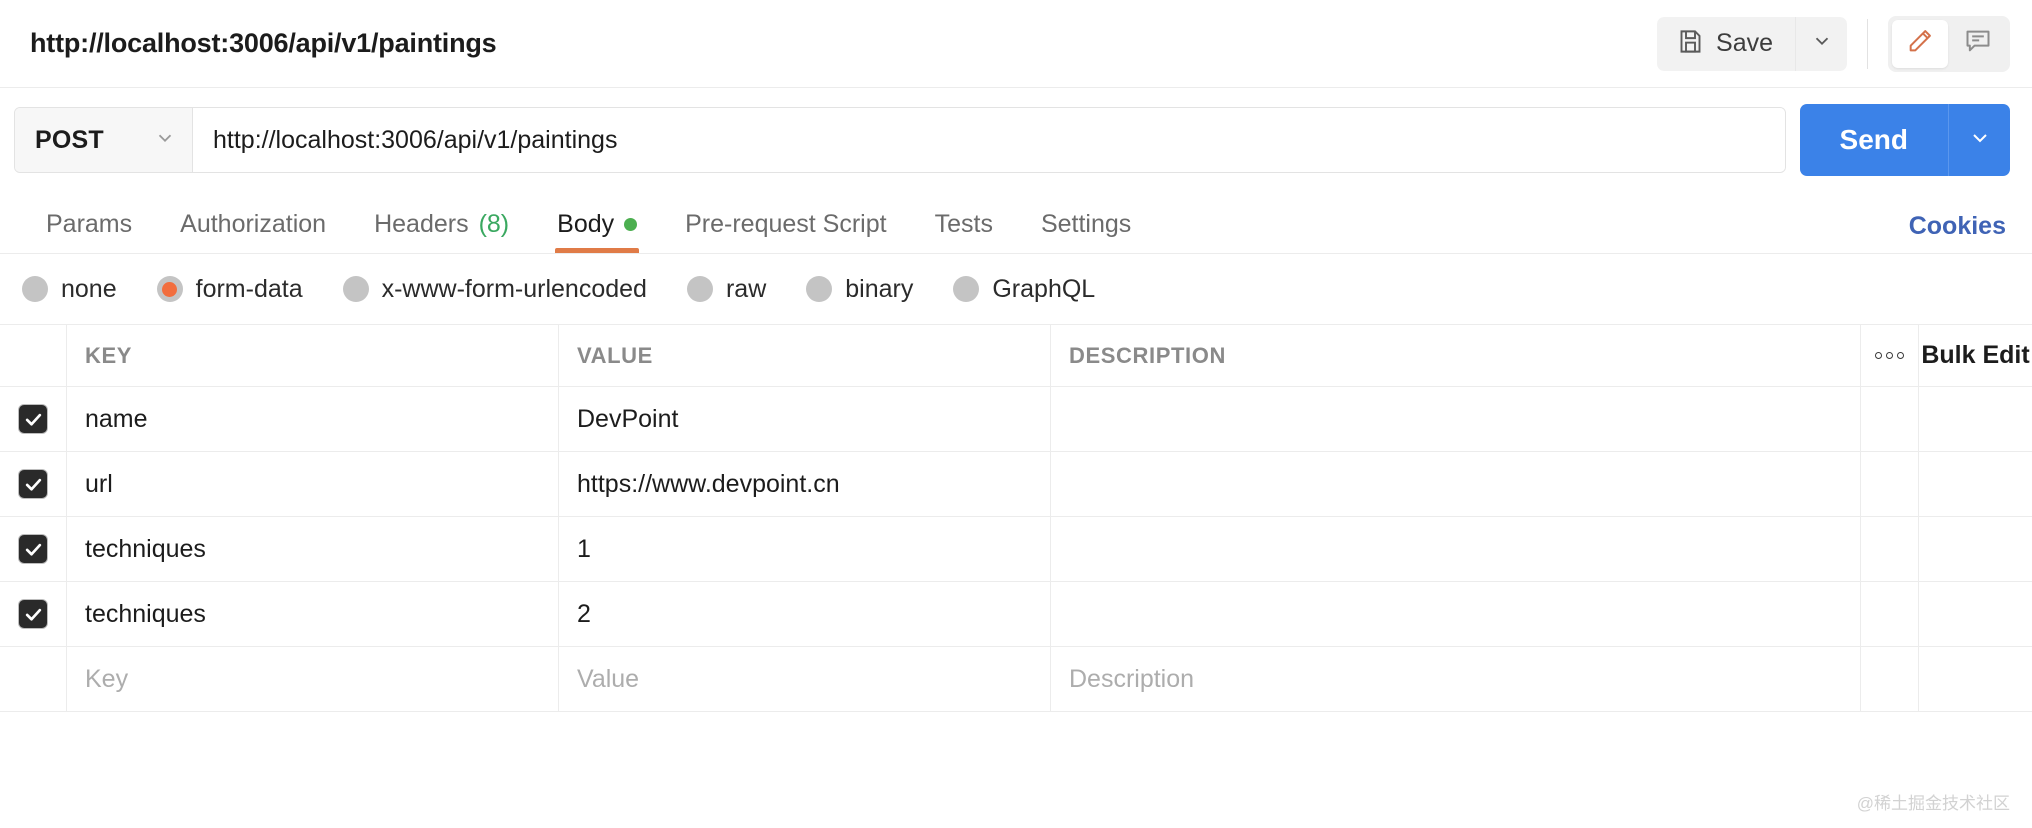  I want to click on tab-label: Settings, so click(1086, 224).